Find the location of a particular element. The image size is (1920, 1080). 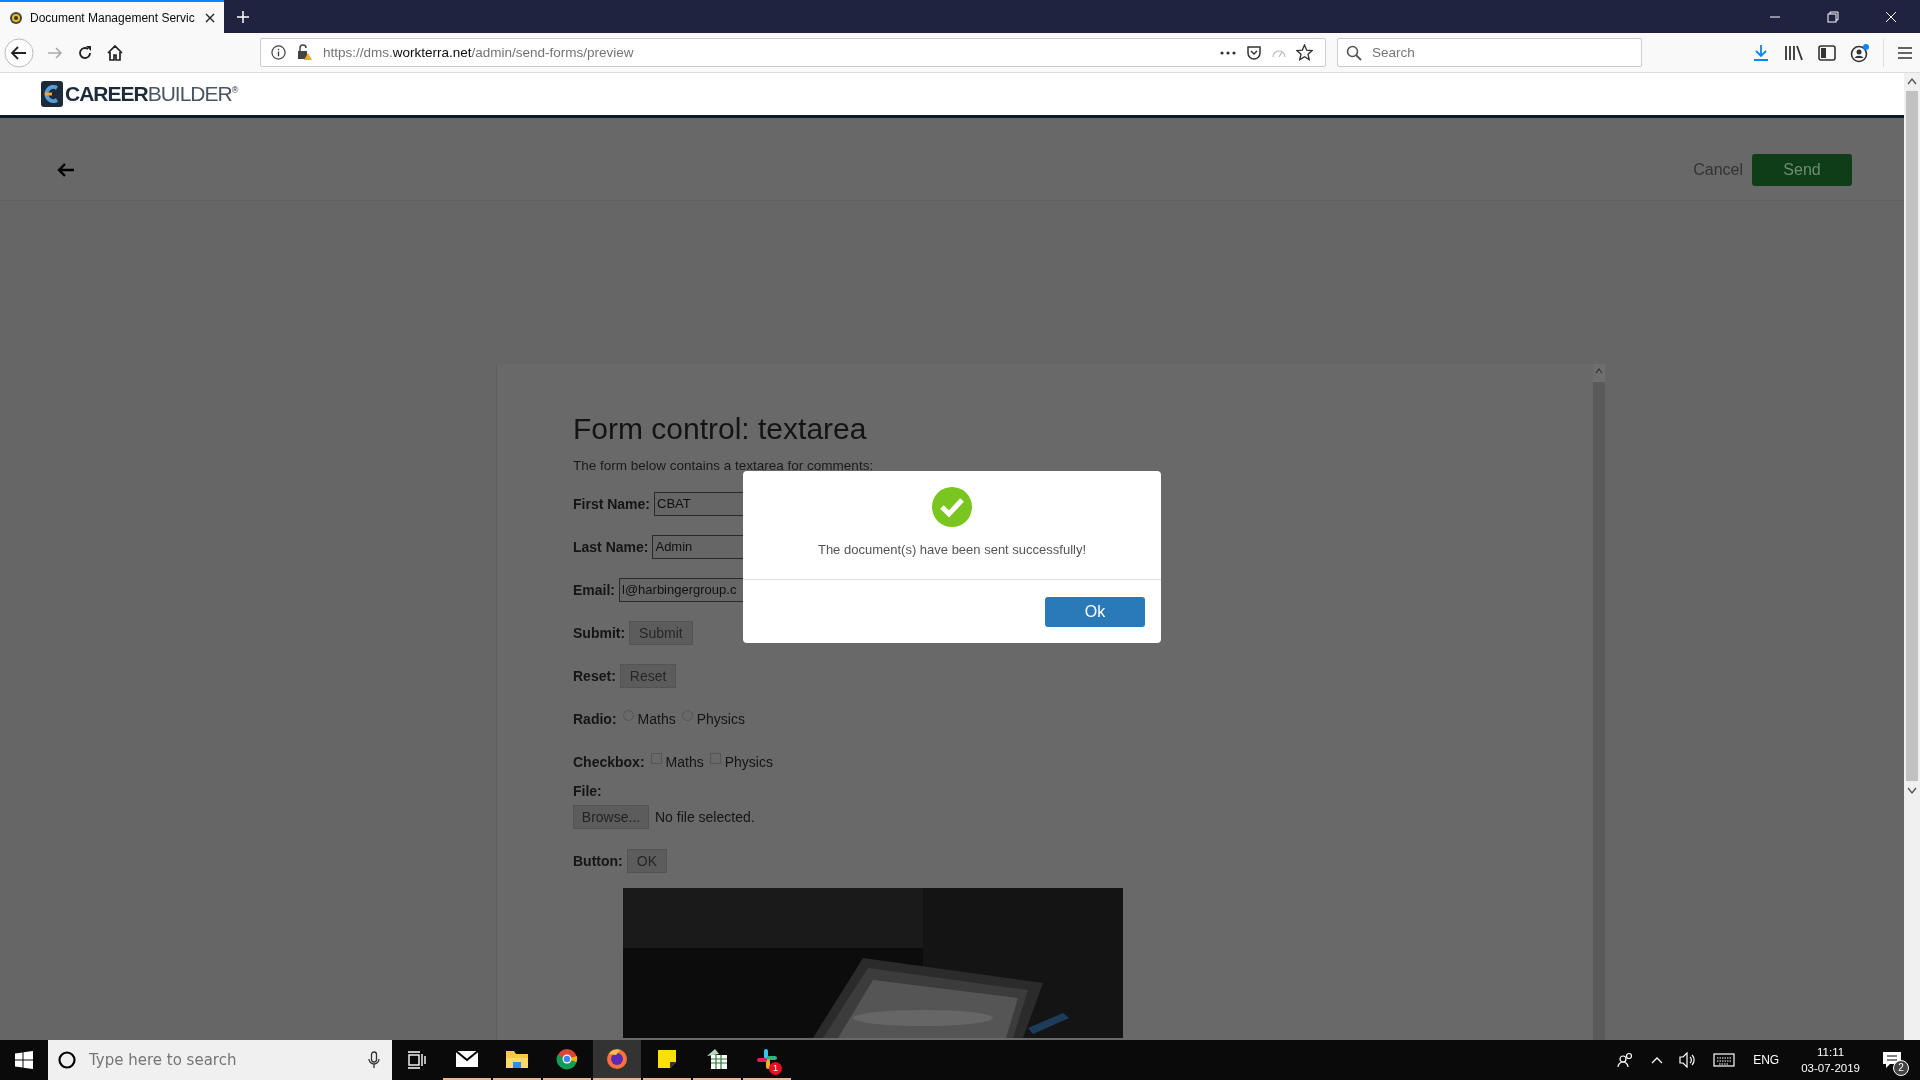

reload-icon is located at coordinates (85, 52).